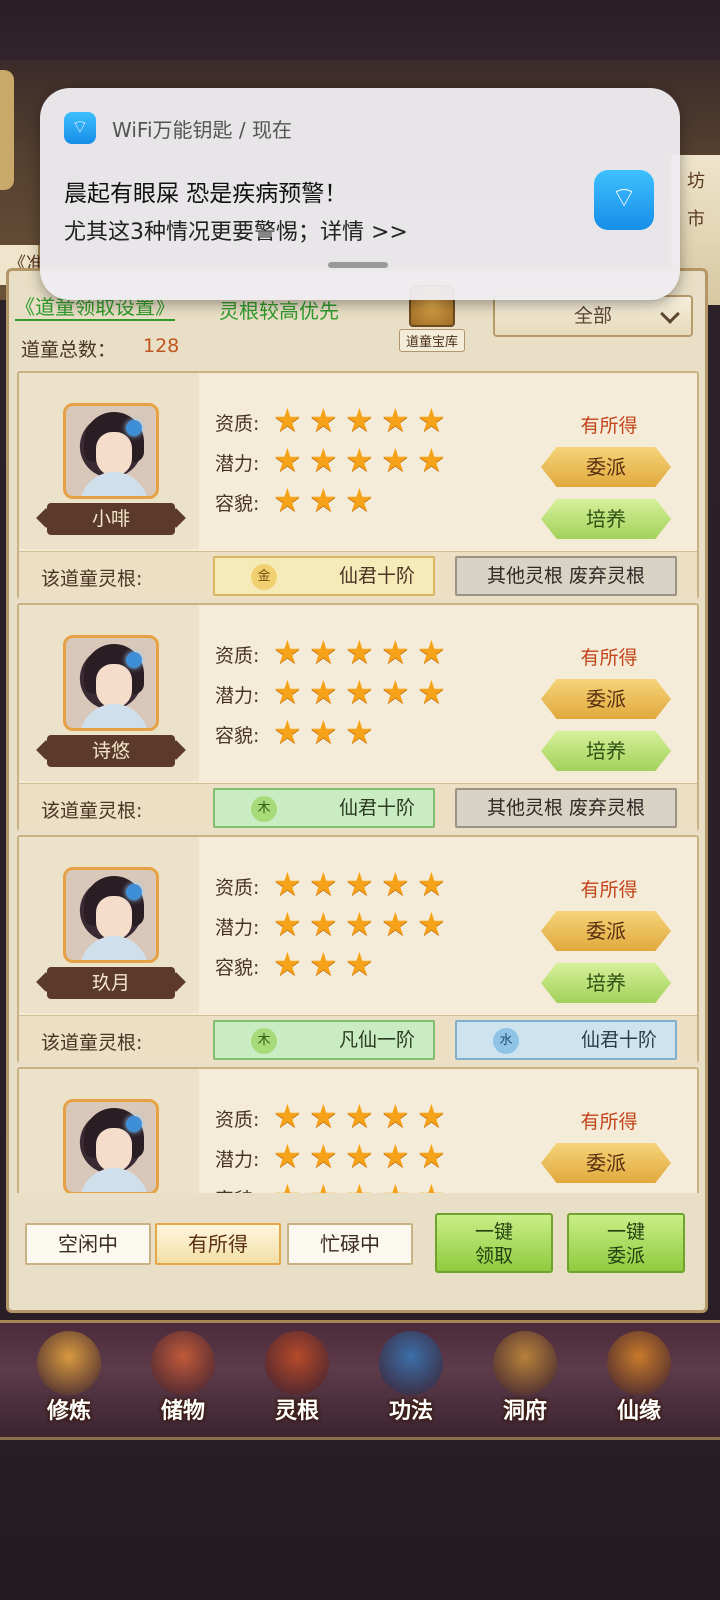 This screenshot has width=720, height=1600. Describe the element at coordinates (506, 1041) in the screenshot. I see `water-element-icon: 水` at that location.